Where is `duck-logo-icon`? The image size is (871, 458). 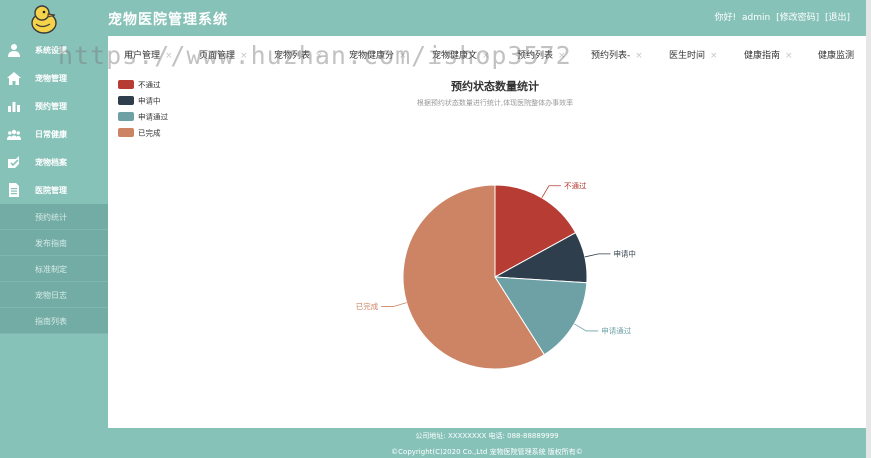 duck-logo-icon is located at coordinates (44, 19).